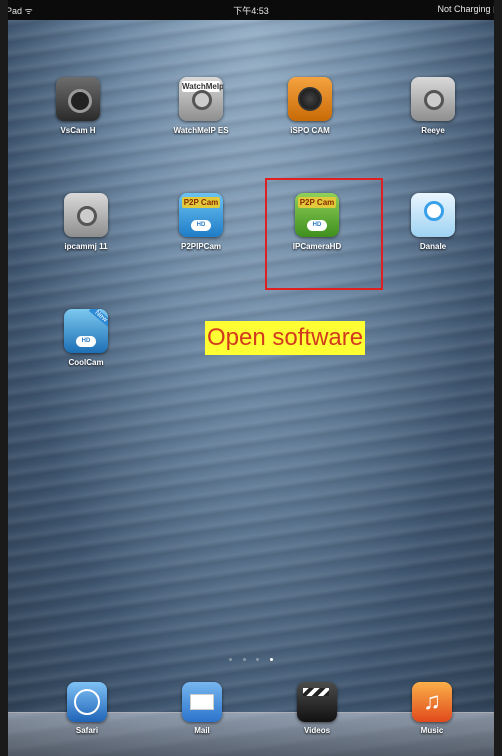  Describe the element at coordinates (201, 215) in the screenshot. I see `p2pipcam-app-icon: P2P Cam HD` at that location.